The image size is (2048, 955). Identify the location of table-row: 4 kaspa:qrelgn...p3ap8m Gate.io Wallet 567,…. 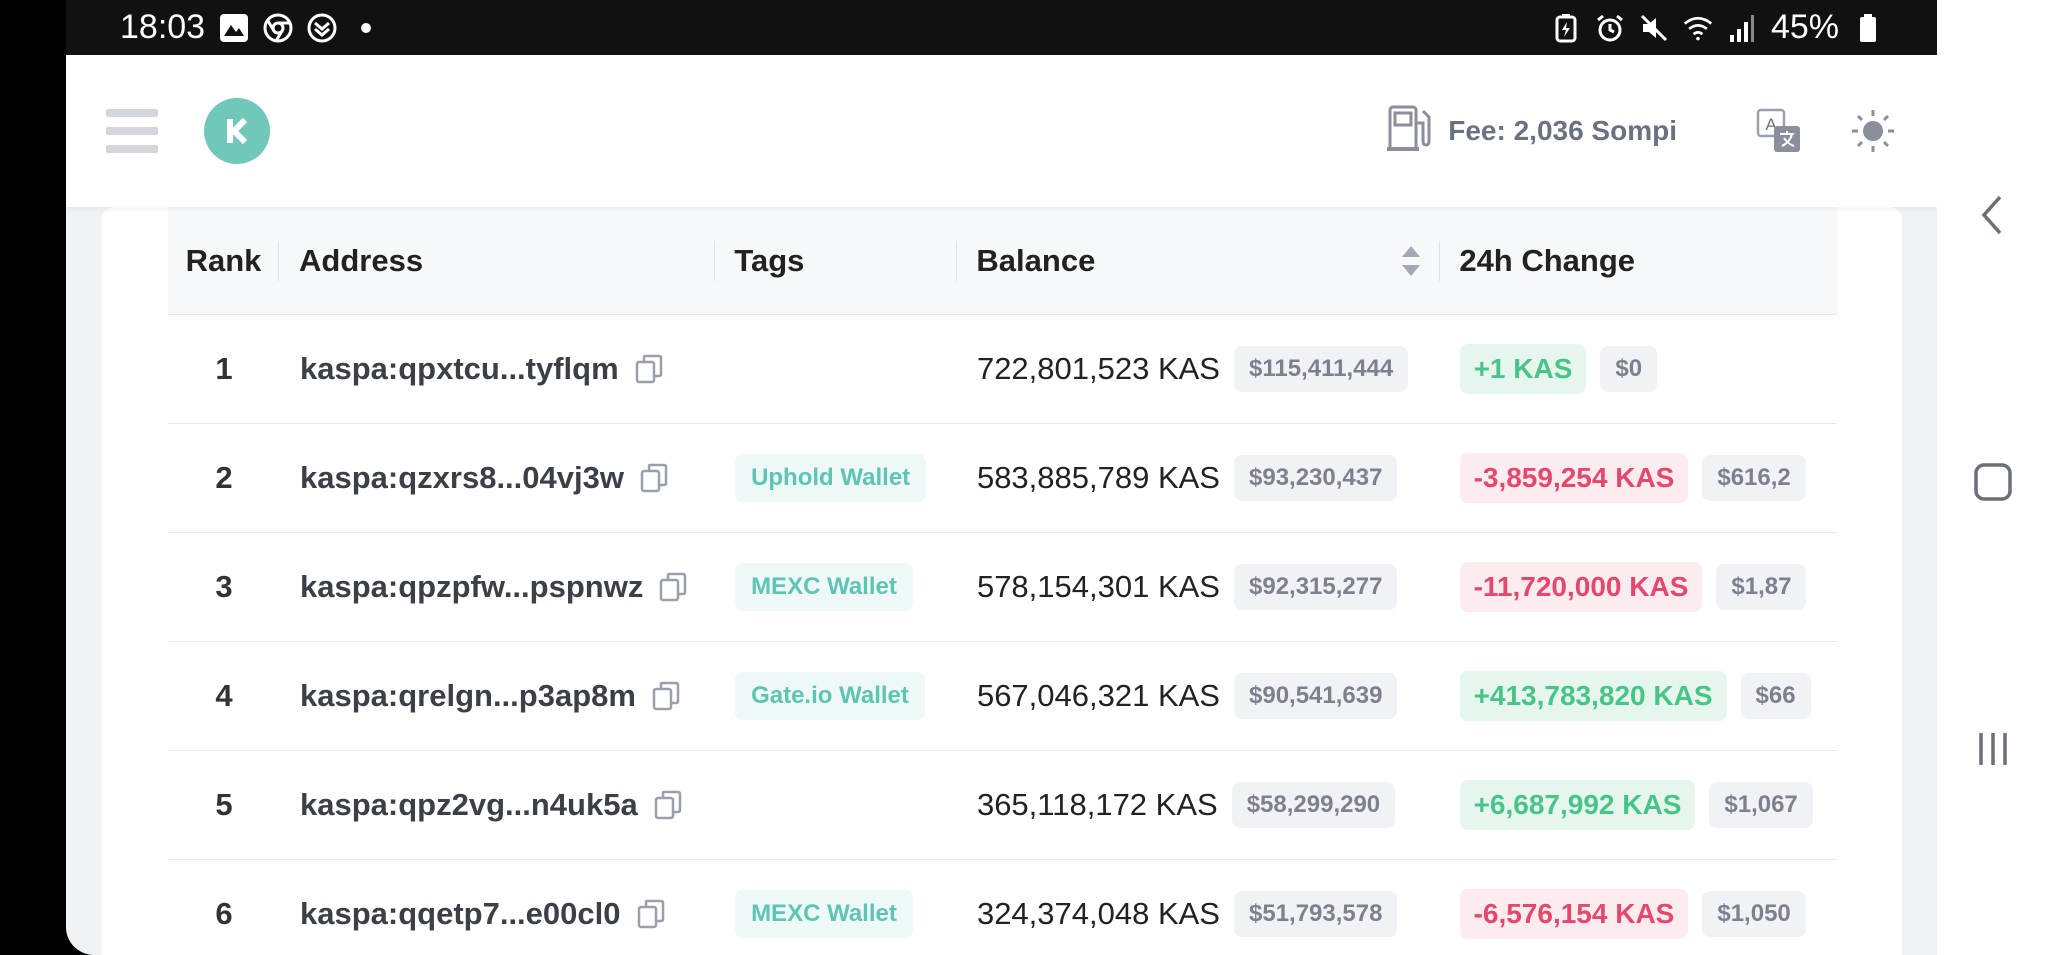
(1002, 696).